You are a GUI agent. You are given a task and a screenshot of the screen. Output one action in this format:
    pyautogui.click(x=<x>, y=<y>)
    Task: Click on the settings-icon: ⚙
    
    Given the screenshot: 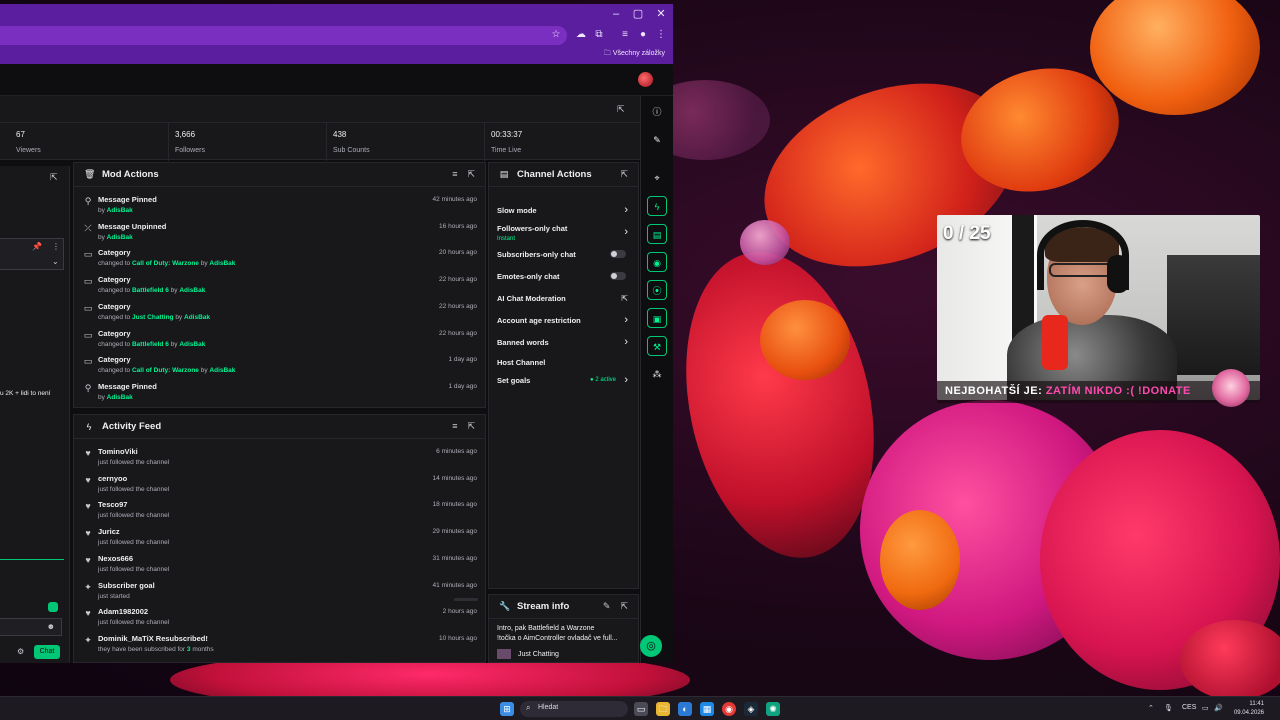 What is the action you would take?
    pyautogui.click(x=20, y=651)
    